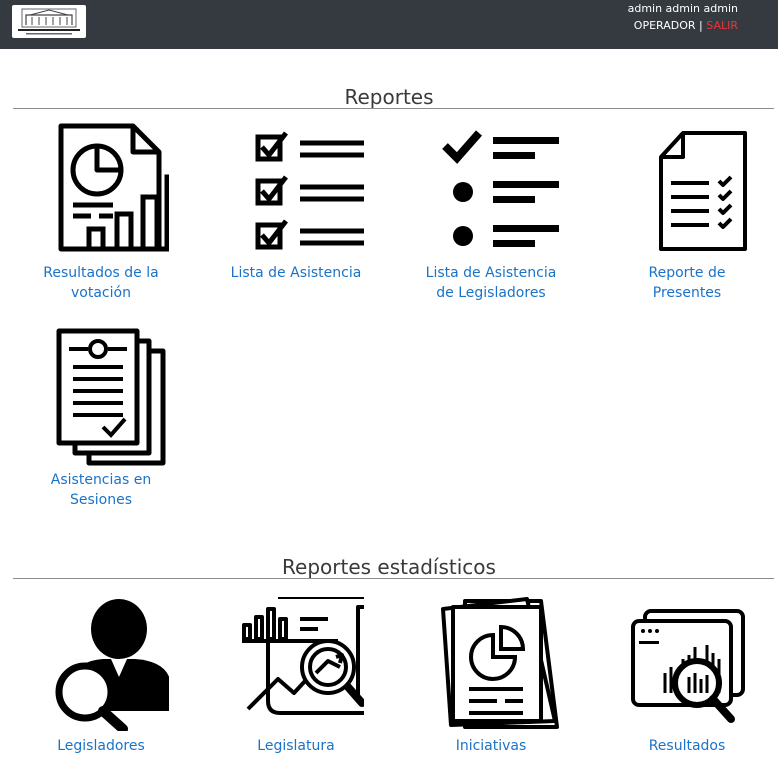  What do you see at coordinates (101, 283) in the screenshot?
I see `report-label: Resultados de la votación` at bounding box center [101, 283].